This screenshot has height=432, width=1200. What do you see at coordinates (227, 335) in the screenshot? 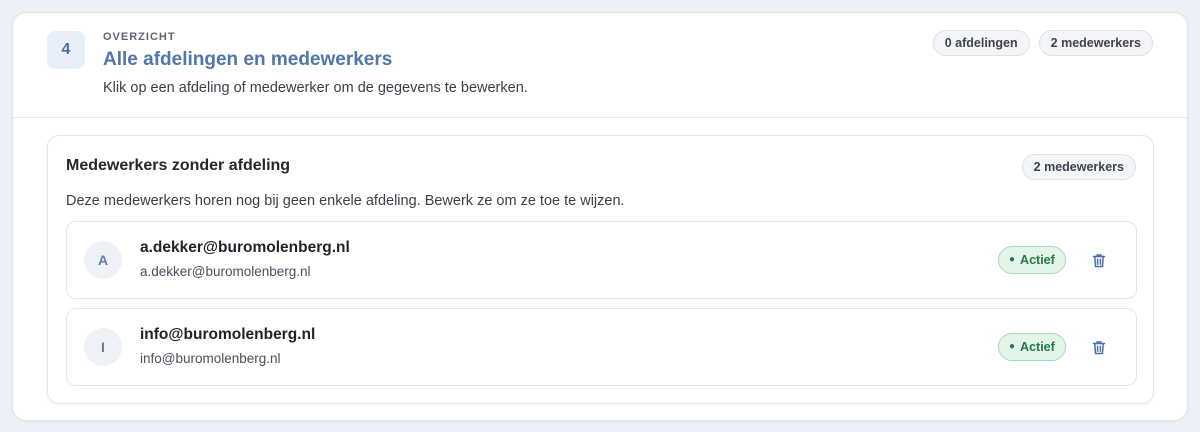
I see `employee-name: info@buromolenberg.nl` at bounding box center [227, 335].